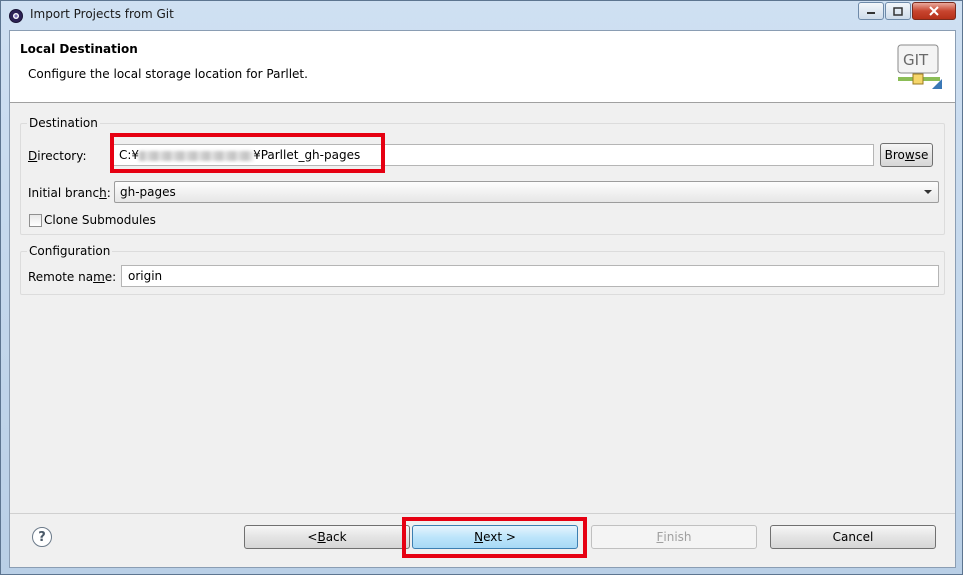  What do you see at coordinates (70, 251) in the screenshot?
I see `configuration-group-label: Configuration` at bounding box center [70, 251].